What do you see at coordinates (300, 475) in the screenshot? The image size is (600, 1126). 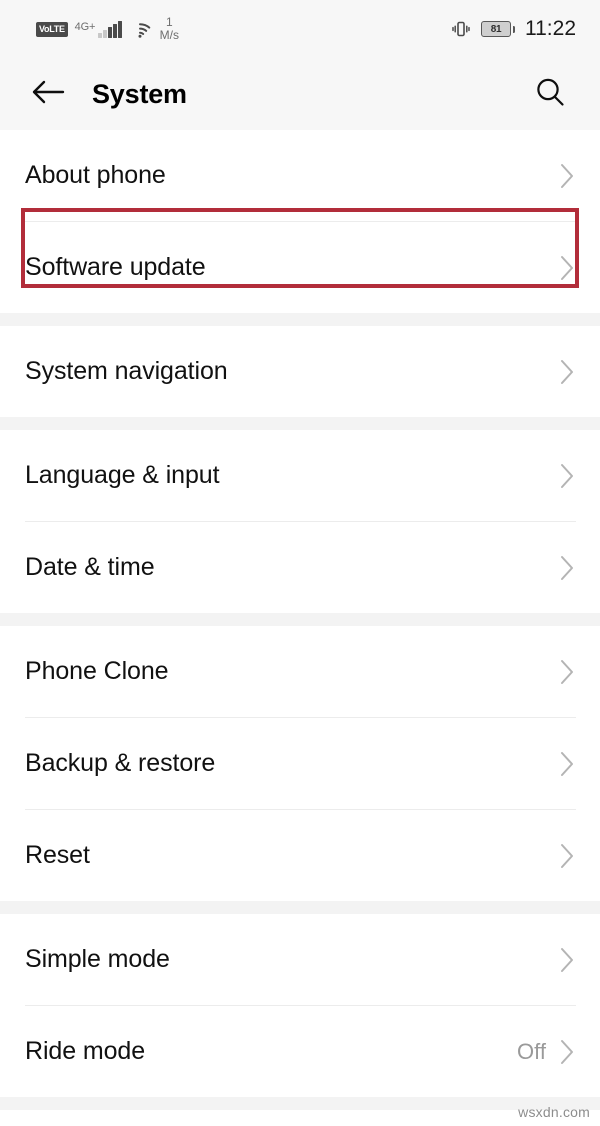 I see `list-item-language-input: Language & input` at bounding box center [300, 475].